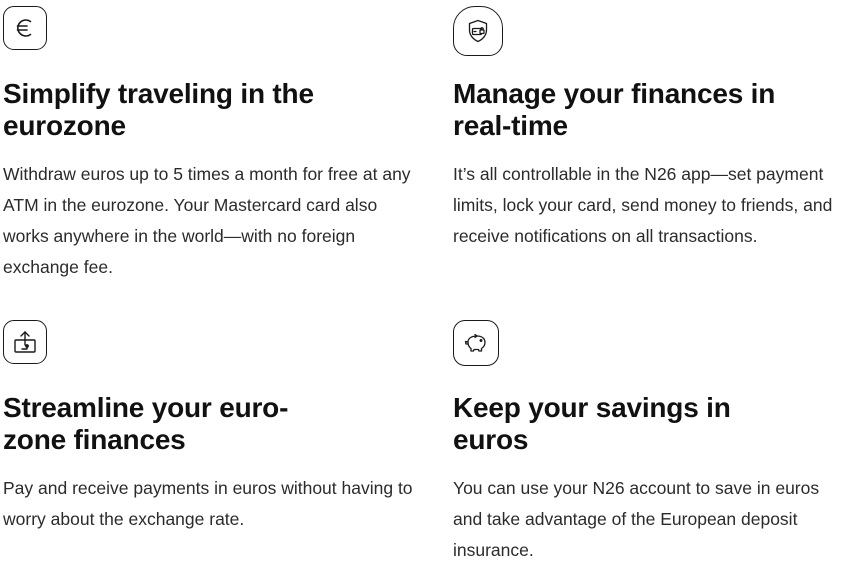 This screenshot has height=566, width=858. Describe the element at coordinates (510, 125) in the screenshot. I see `feature-title-line: real-time` at that location.